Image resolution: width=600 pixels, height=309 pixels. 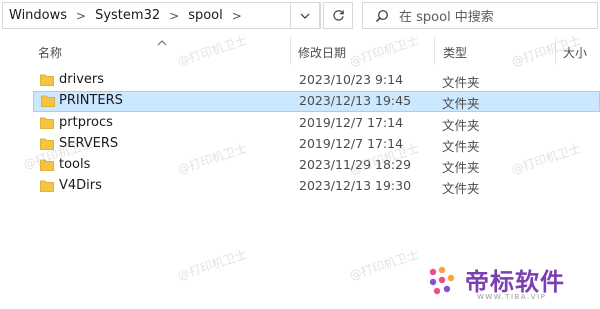 What do you see at coordinates (355, 185) in the screenshot?
I see `file-date: 2023/12/13 19:30` at bounding box center [355, 185].